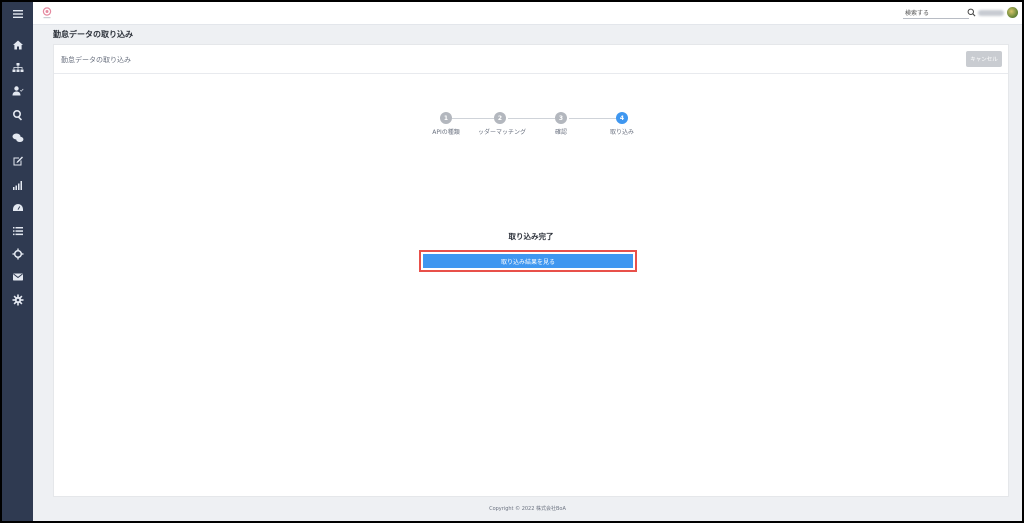 The height and width of the screenshot is (523, 1024). Describe the element at coordinates (17, 160) in the screenshot. I see `edit-icon` at that location.